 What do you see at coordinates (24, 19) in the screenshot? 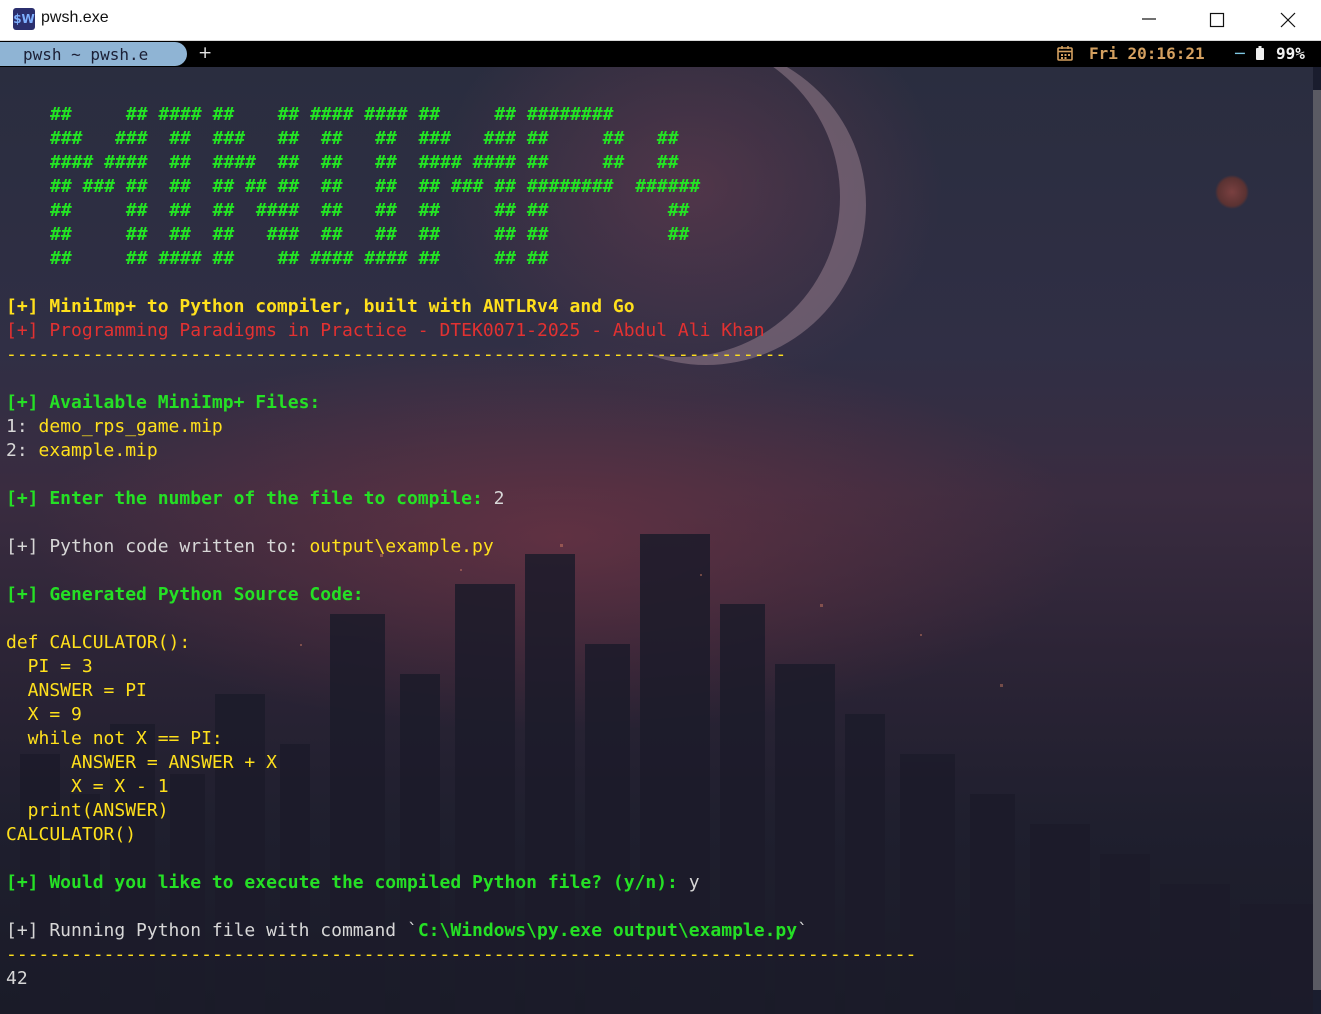
I see `pwsh-app-icon: $W` at bounding box center [24, 19].